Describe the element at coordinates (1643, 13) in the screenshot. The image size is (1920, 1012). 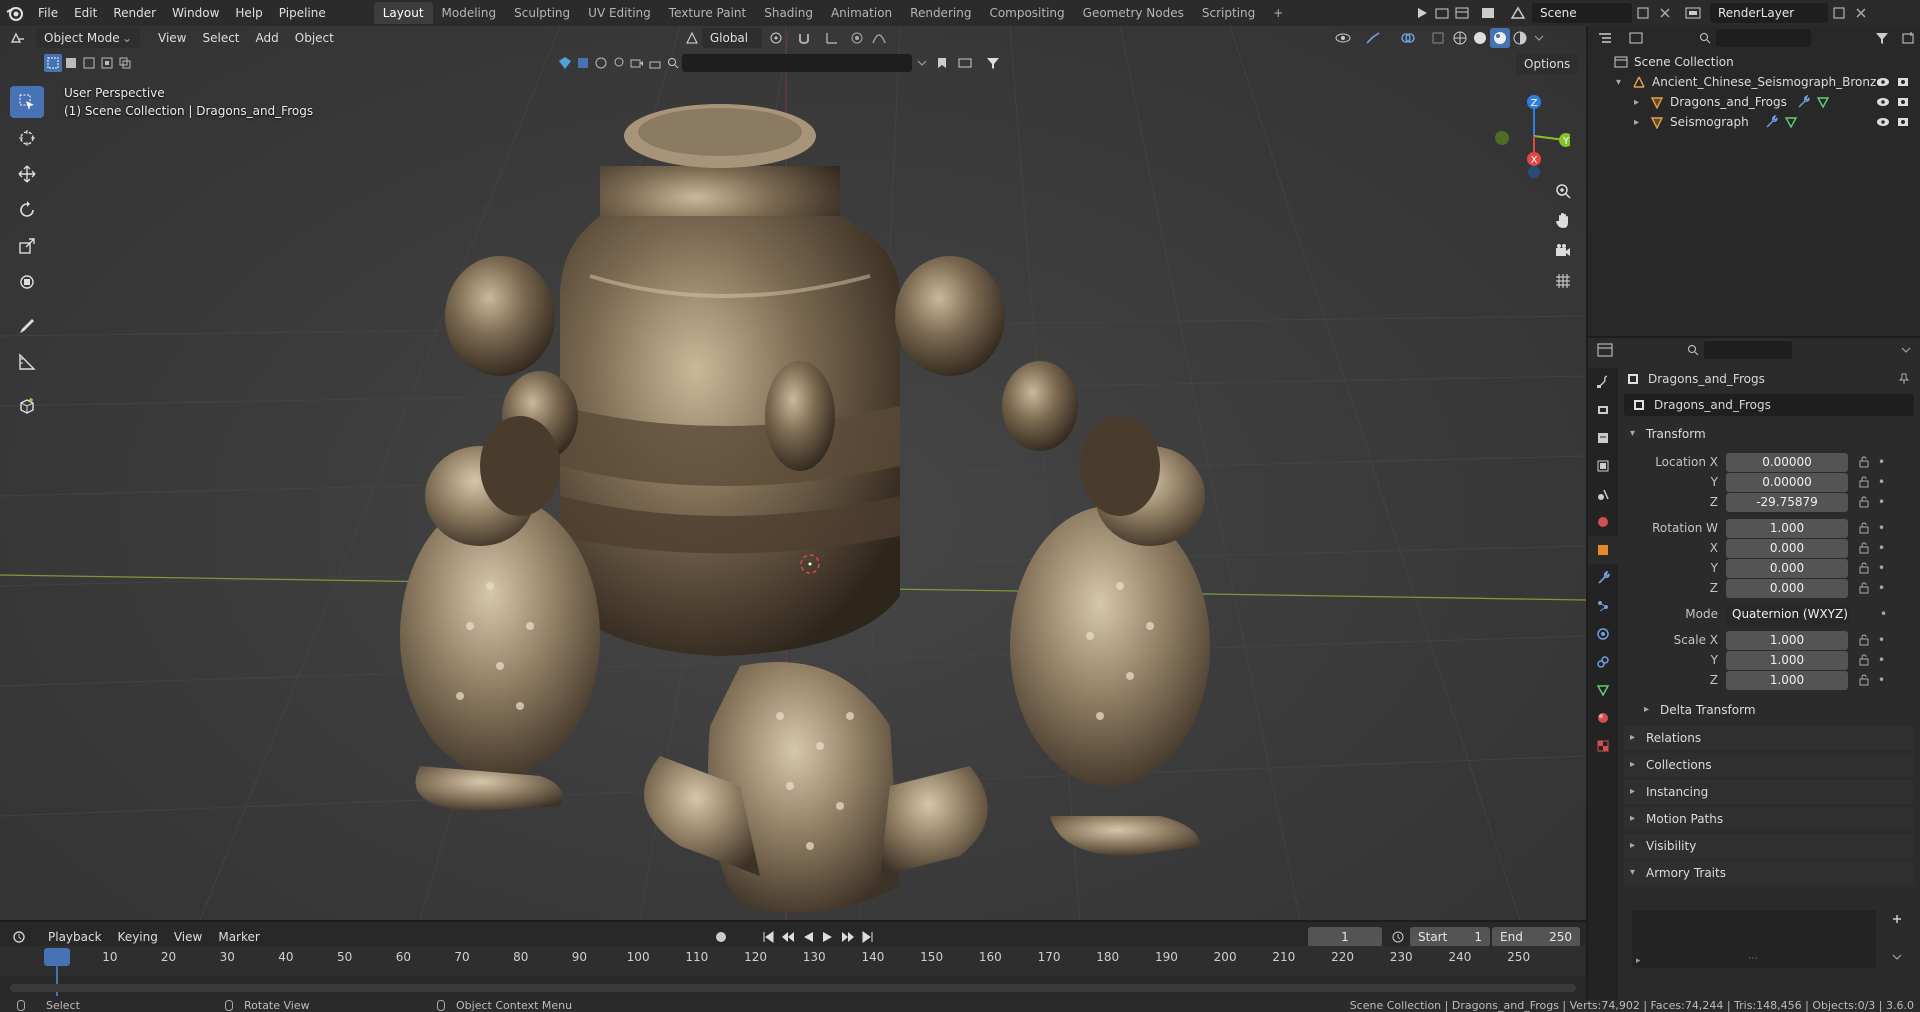
I see `new-scene-icon` at that location.